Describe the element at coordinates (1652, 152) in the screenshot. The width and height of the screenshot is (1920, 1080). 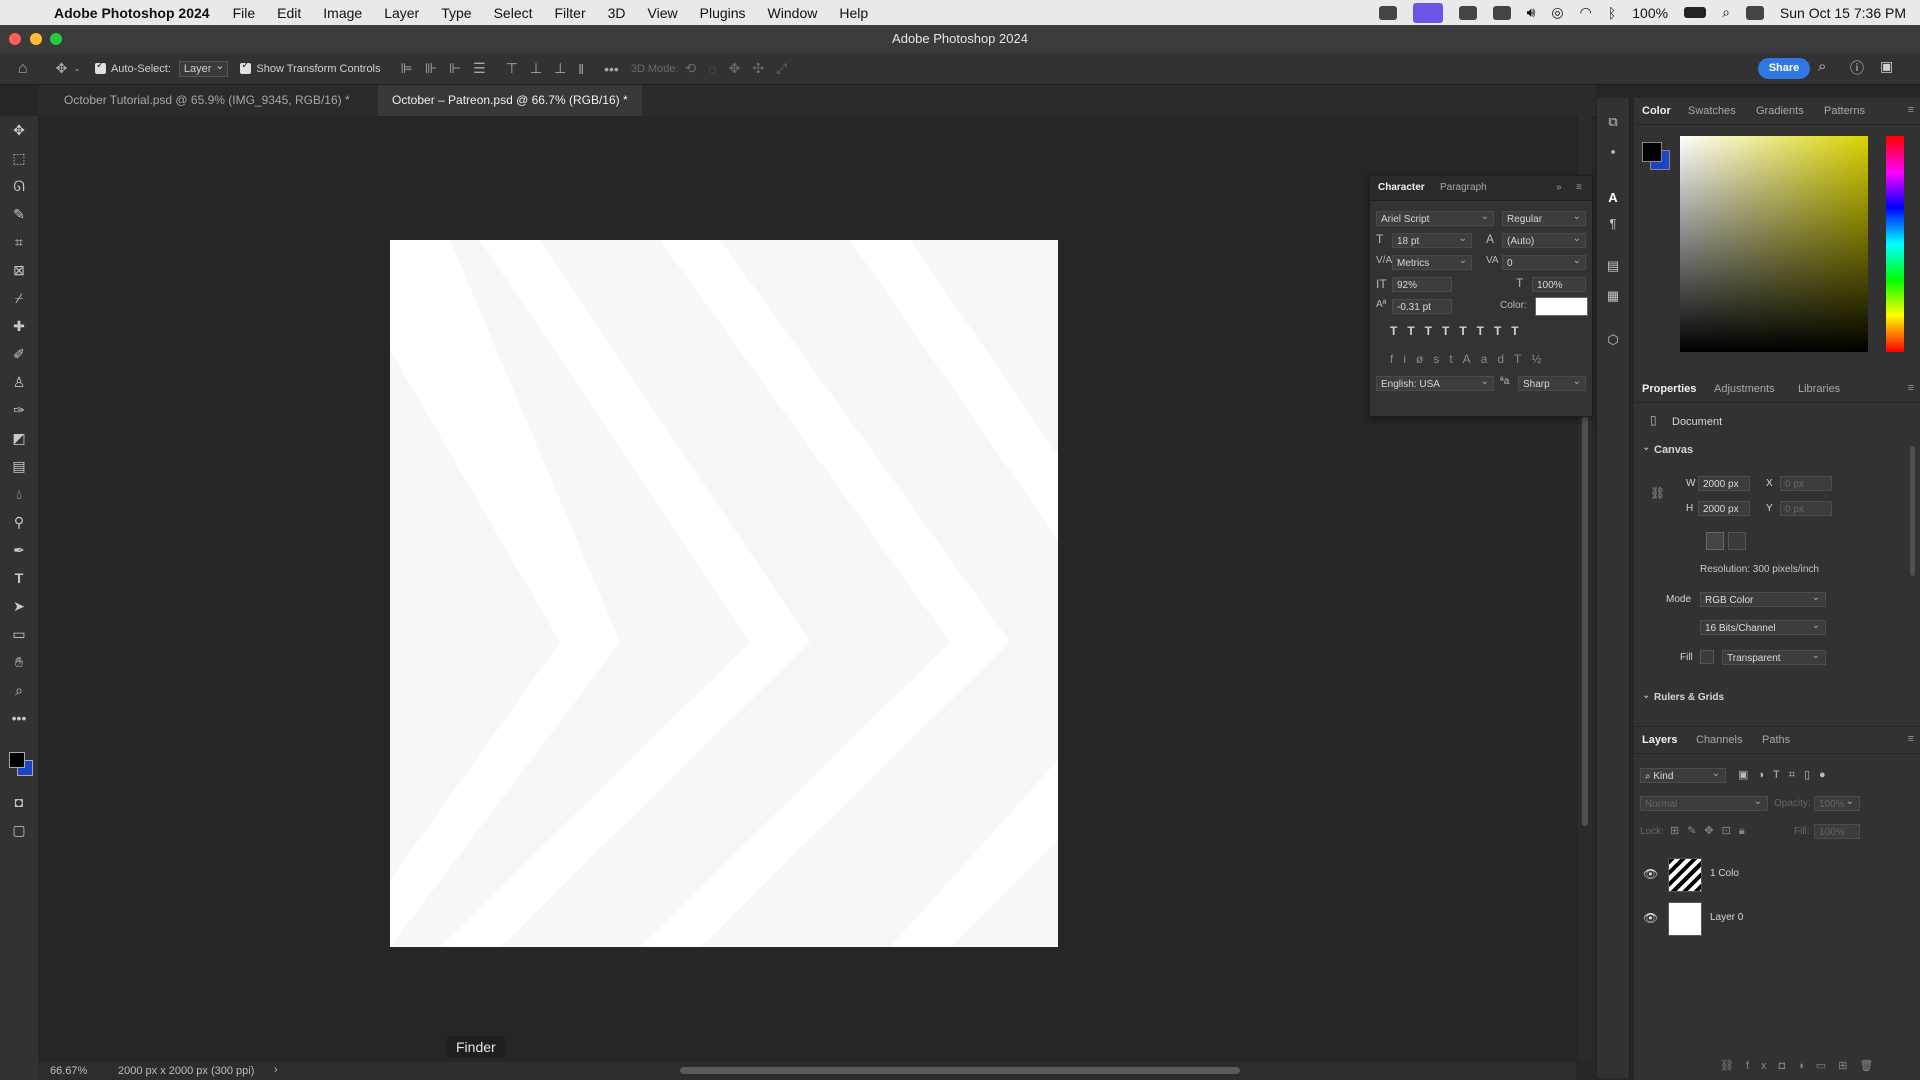
I see `color-fg-swatch` at that location.